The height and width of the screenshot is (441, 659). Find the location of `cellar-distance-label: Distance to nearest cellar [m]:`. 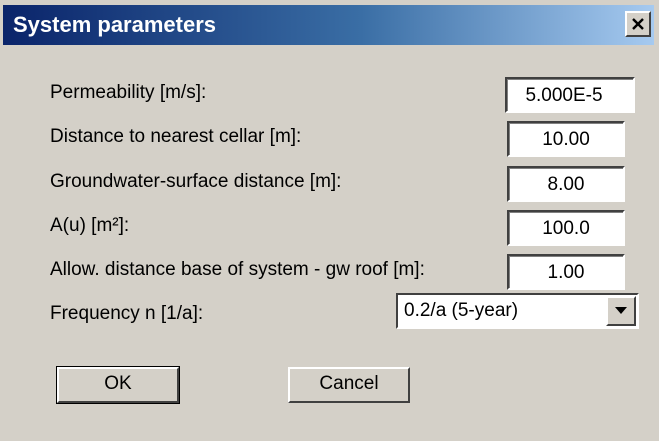

cellar-distance-label: Distance to nearest cellar [m]: is located at coordinates (176, 136).